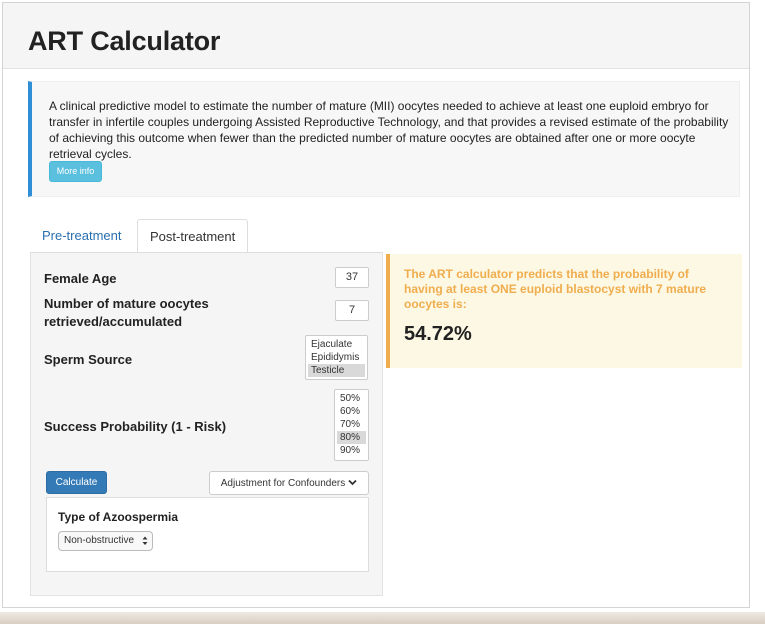  Describe the element at coordinates (336, 344) in the screenshot. I see `sperm-option-ejaculate: Ejaculate` at that location.